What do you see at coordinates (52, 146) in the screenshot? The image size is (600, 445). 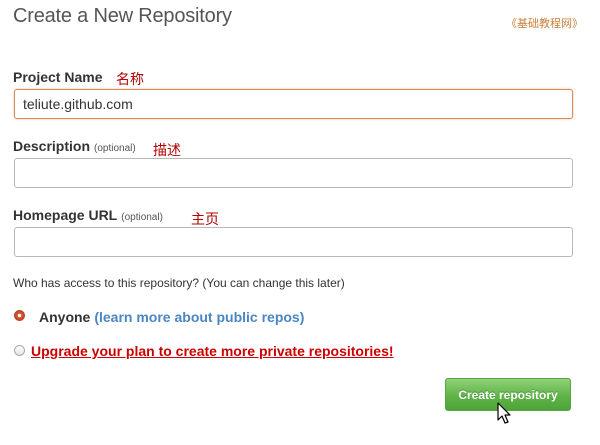 I see `description-label-text: Description` at bounding box center [52, 146].